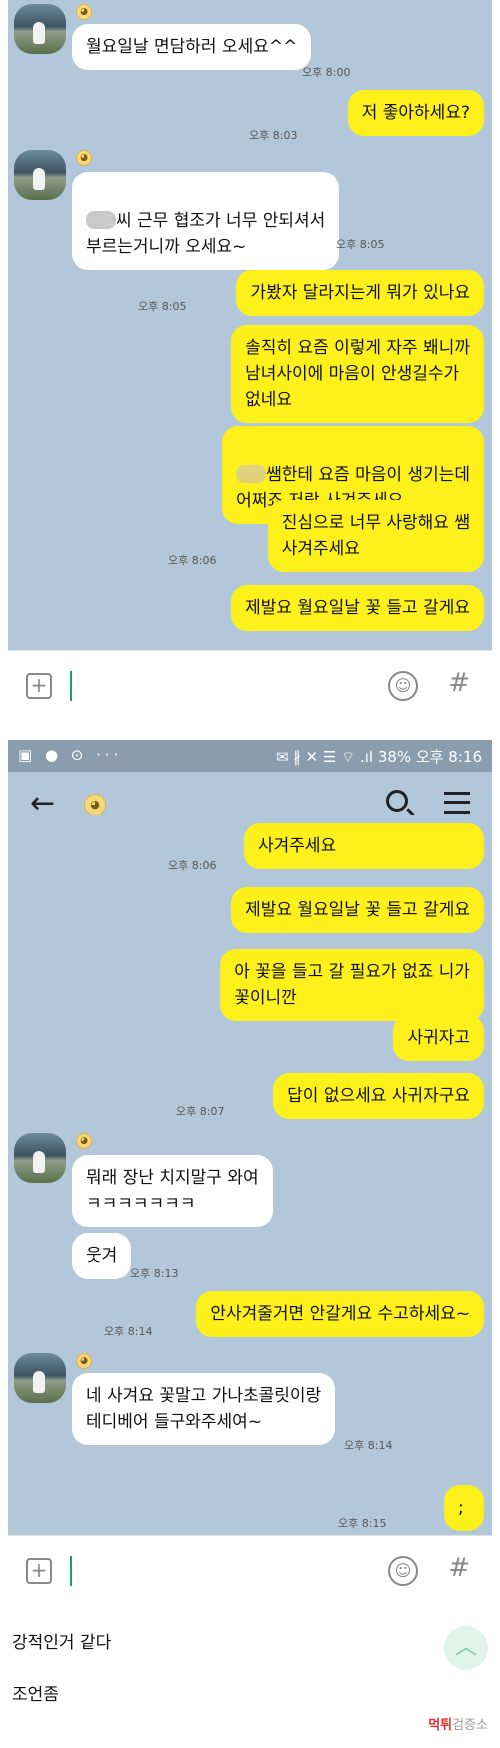 This screenshot has height=1748, width=500. I want to click on message-bubble: 뭐래 장난 치지말구 와여 ㅋㅋㅋㅋㅋㅋㅋ, so click(172, 1191).